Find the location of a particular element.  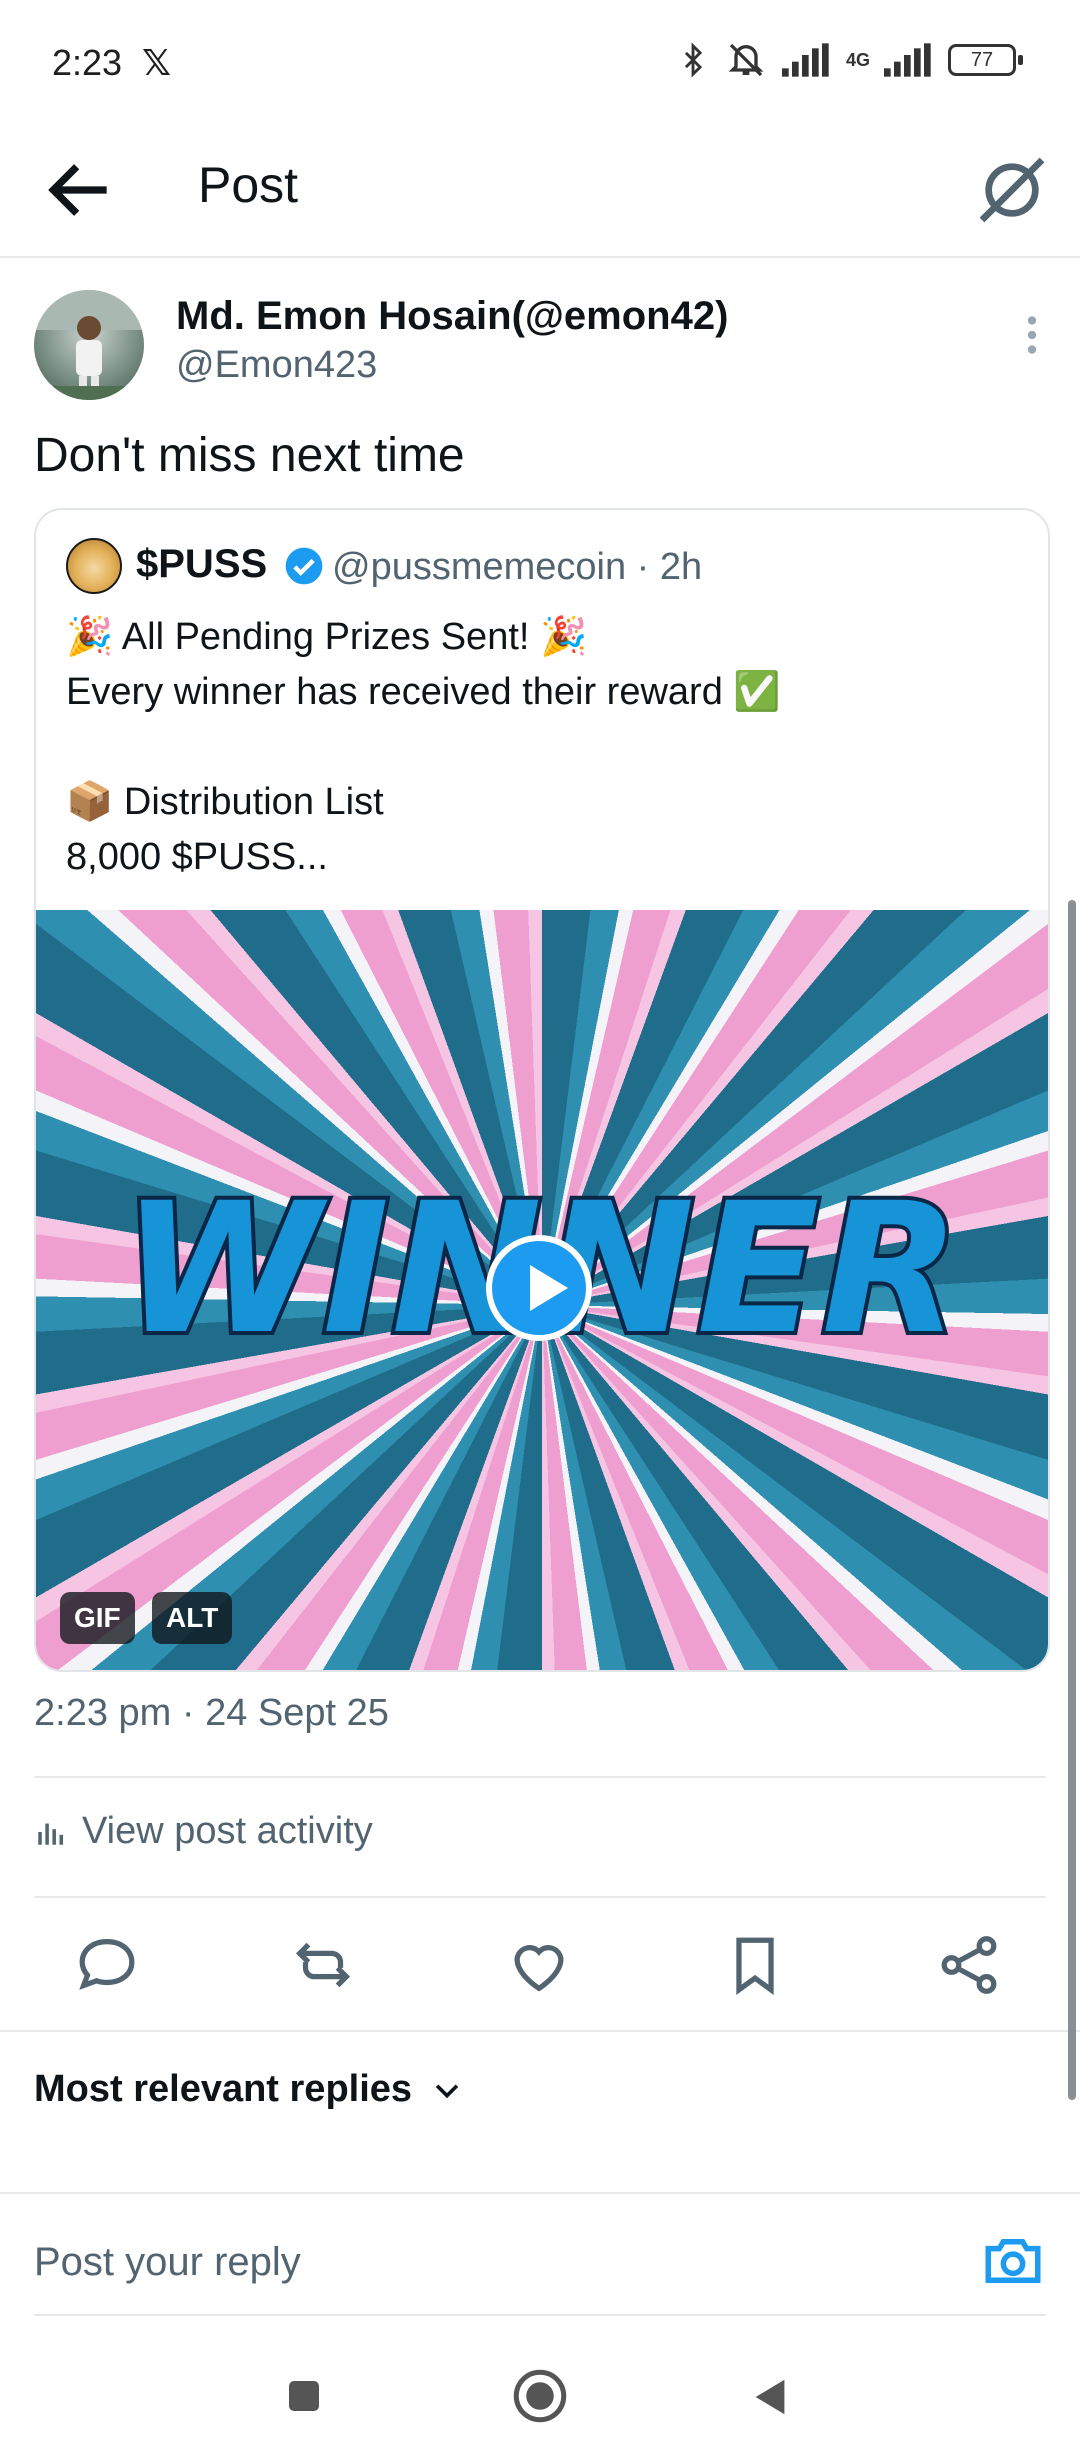

header: Post is located at coordinates (540, 194).